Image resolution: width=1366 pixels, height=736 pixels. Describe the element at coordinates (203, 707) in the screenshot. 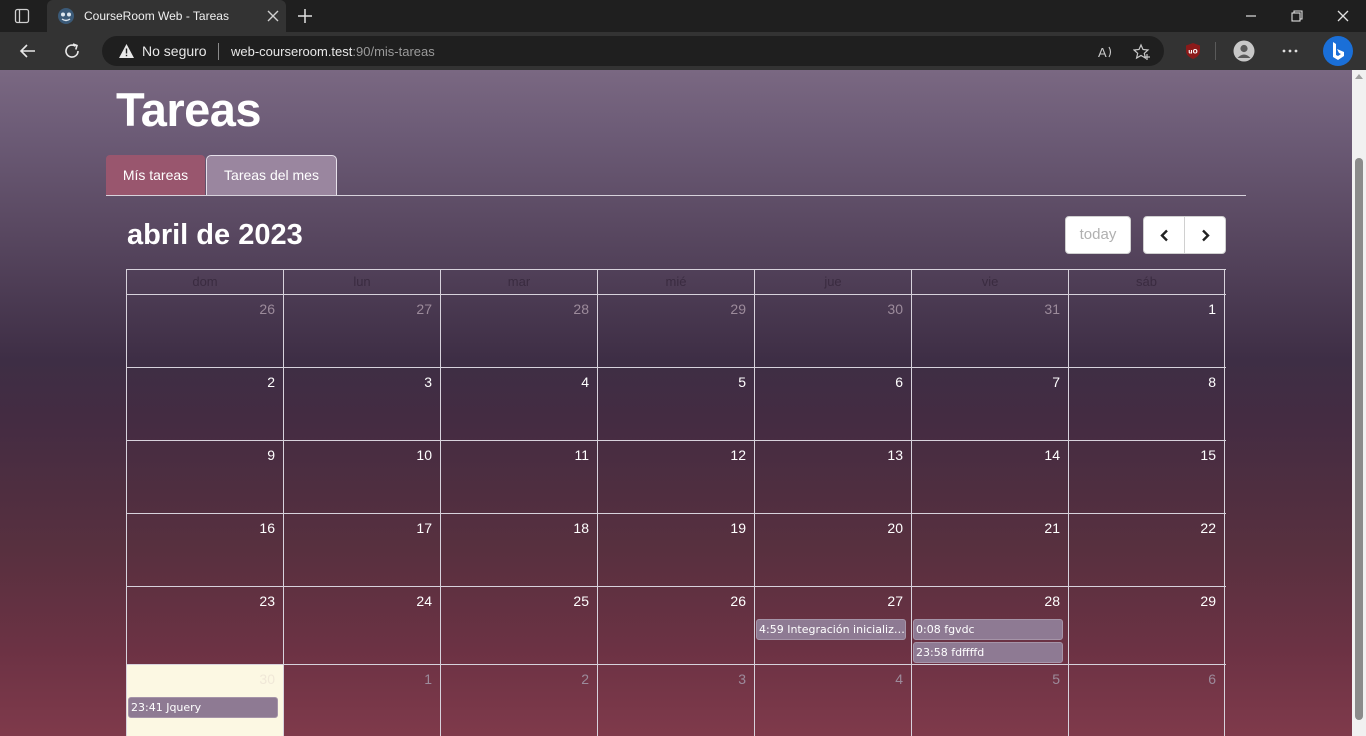

I see `calendar-event: 23:41 Jquery` at that location.